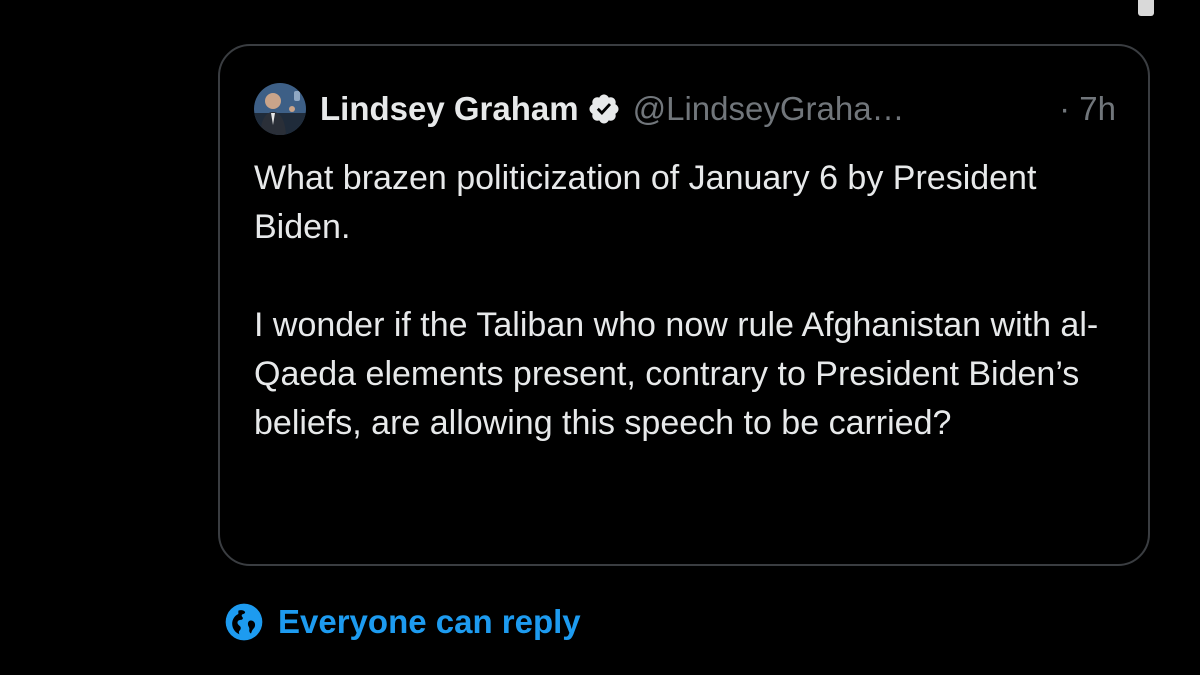 This screenshot has height=675, width=1200. Describe the element at coordinates (604, 109) in the screenshot. I see `verified-badge-icon` at that location.